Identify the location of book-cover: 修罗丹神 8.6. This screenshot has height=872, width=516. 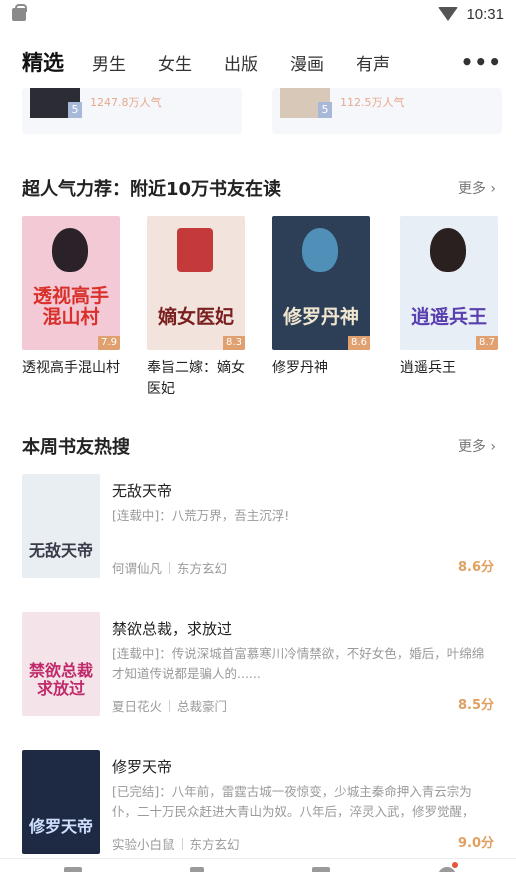
(321, 283).